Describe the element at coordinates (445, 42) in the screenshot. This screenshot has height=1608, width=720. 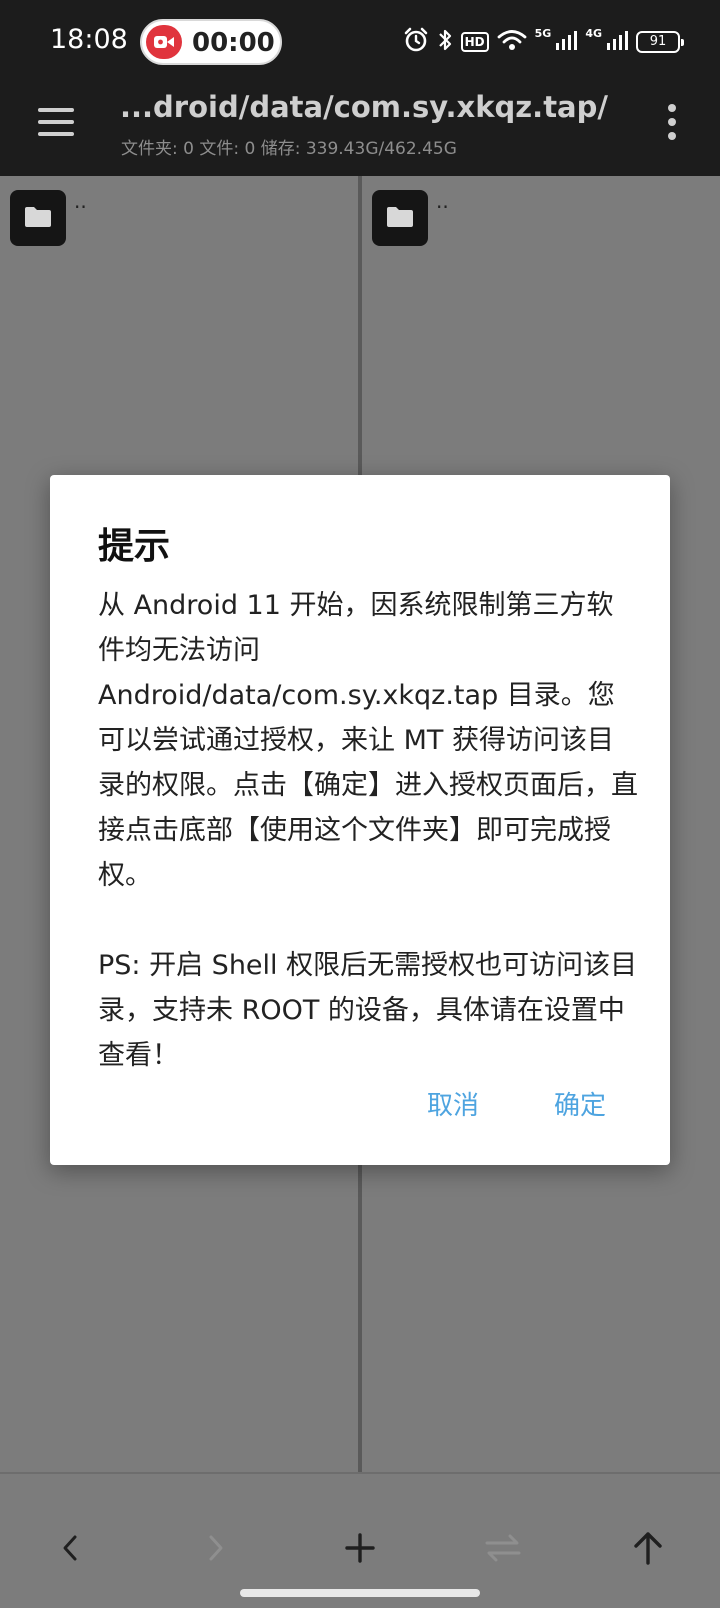
I see `bluetooth-icon` at that location.